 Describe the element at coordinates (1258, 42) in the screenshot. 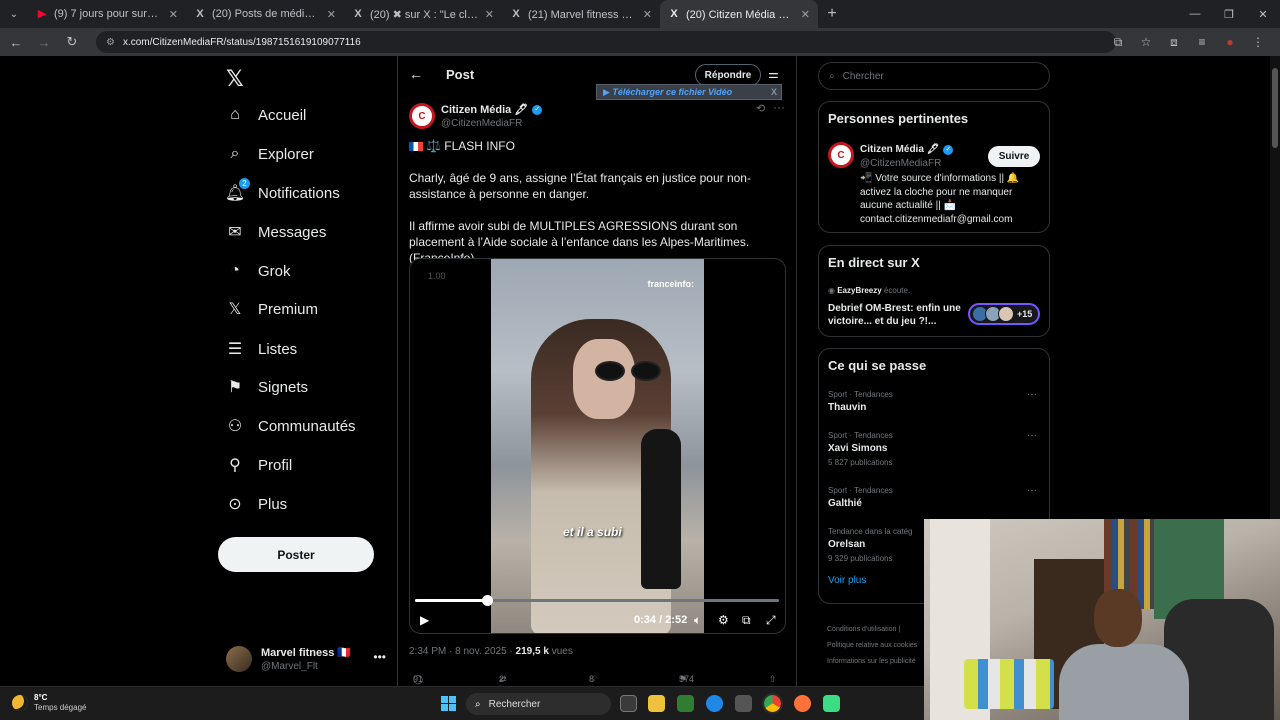

I see `browser-menu-icon: ⋮` at that location.